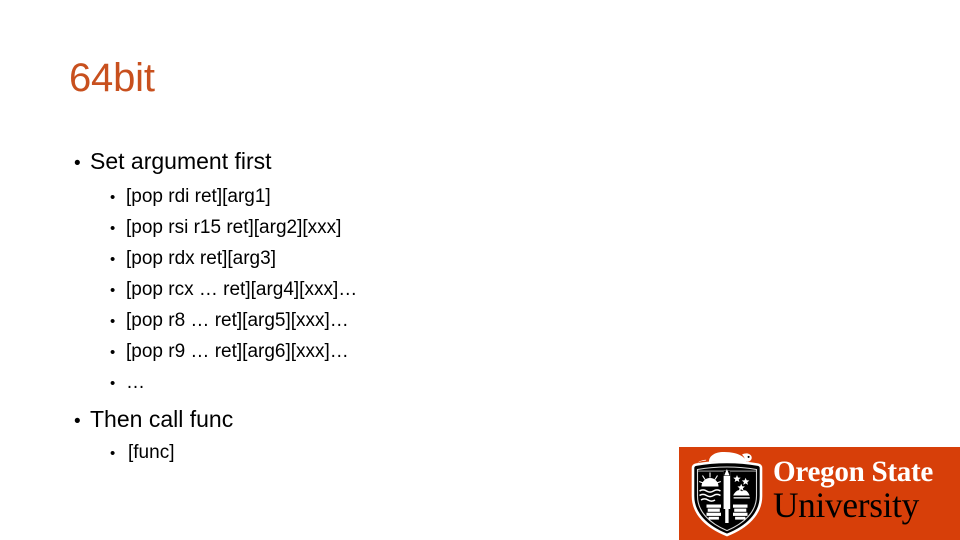  Describe the element at coordinates (234, 227) in the screenshot. I see `bullet-text: [pop rsi r15 ret][arg2][xxx]` at that location.